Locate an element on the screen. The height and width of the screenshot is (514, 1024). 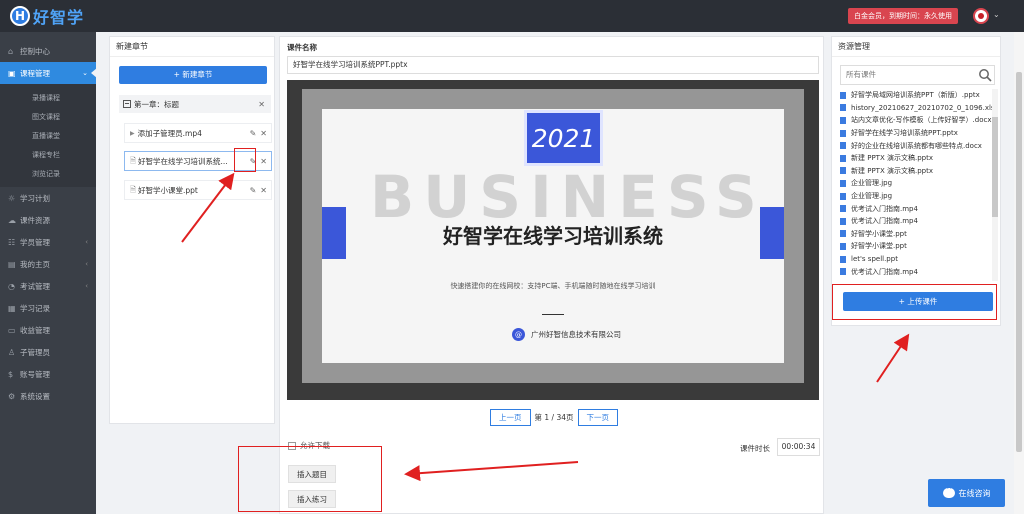
page-scrollbar is located at coordinates (1019, 273).